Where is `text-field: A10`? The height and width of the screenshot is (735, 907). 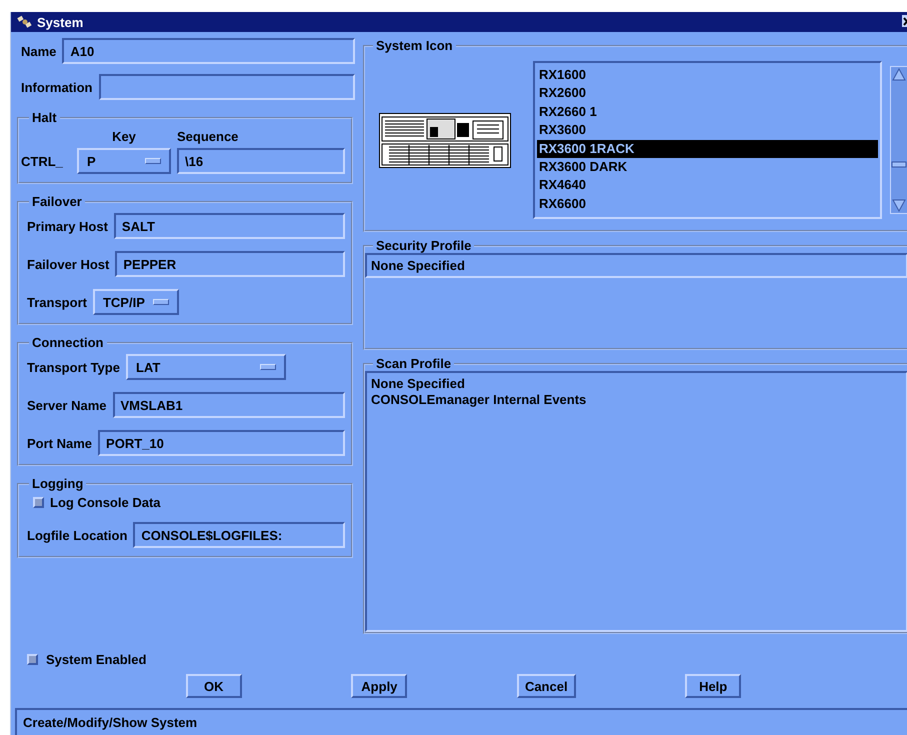
text-field: A10 is located at coordinates (208, 51).